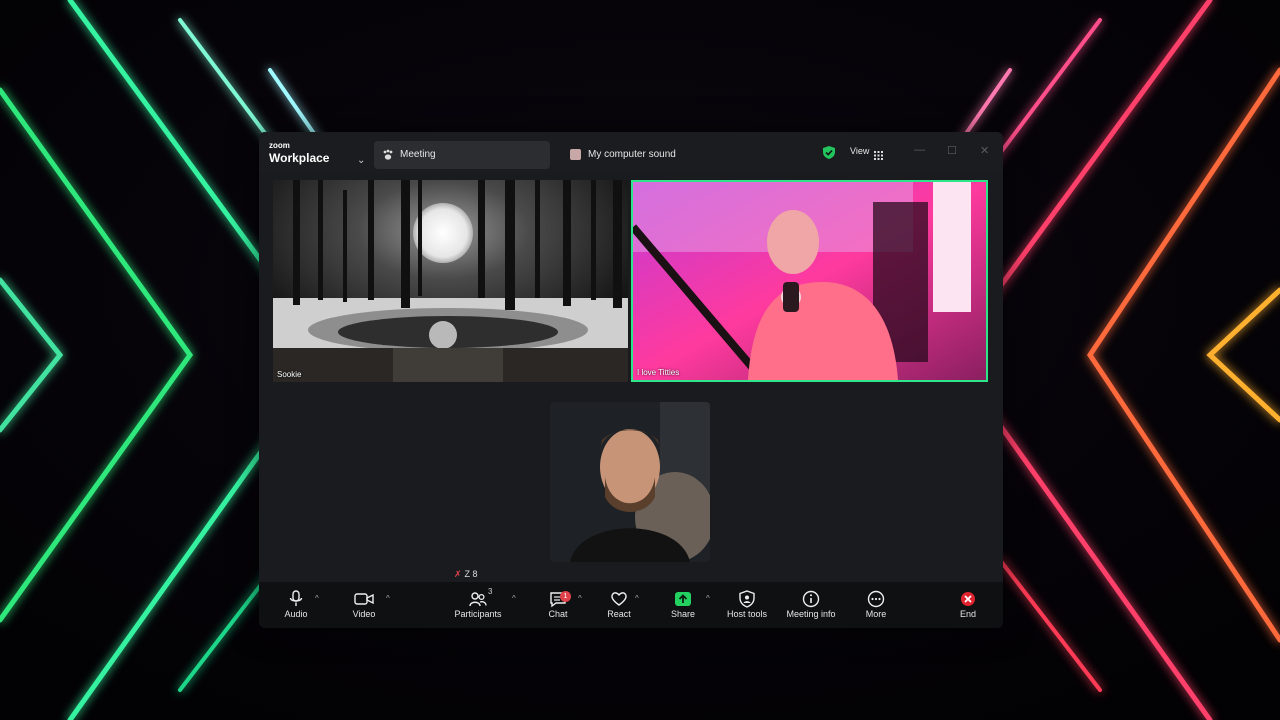 Image resolution: width=1280 pixels, height=720 pixels. I want to click on mic-muted-icon: ✗, so click(458, 574).